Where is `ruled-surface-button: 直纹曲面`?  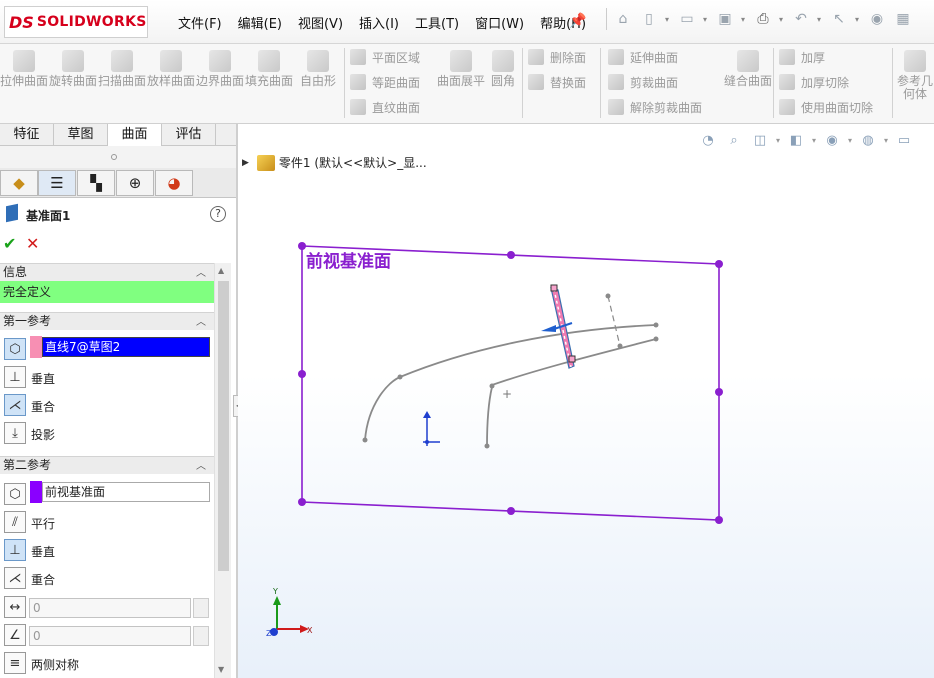 ruled-surface-button: 直纹曲面 is located at coordinates (385, 107).